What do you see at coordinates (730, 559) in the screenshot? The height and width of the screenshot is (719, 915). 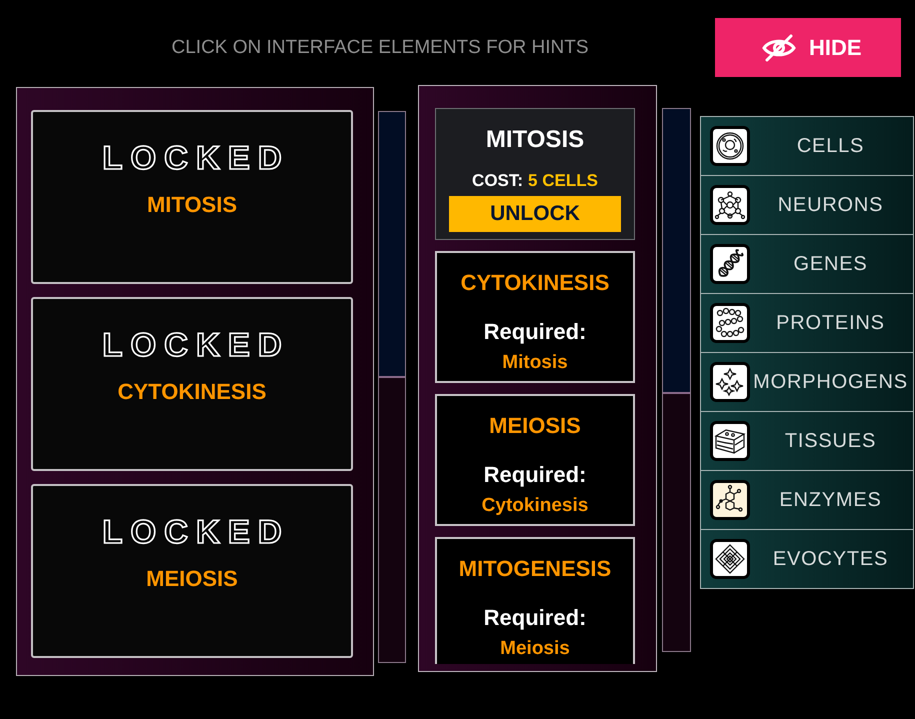 I see `diamond-pattern-icon` at bounding box center [730, 559].